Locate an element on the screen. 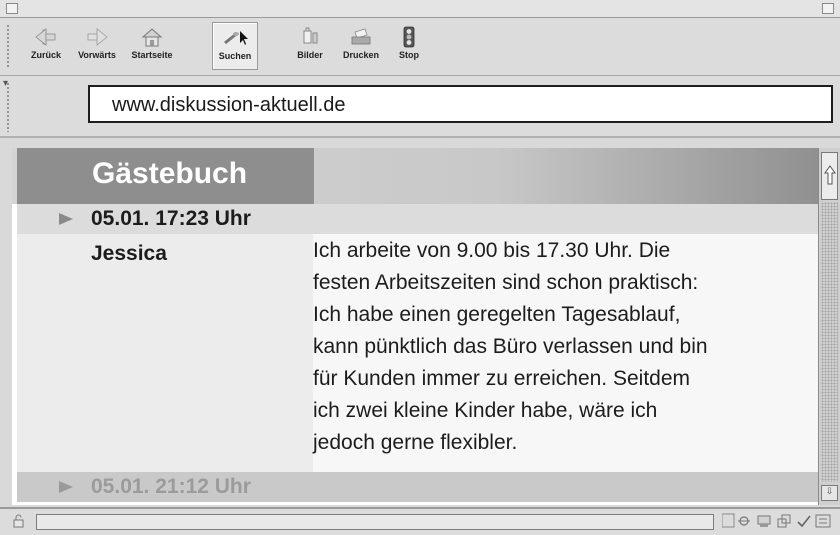  forward-button: Vorwärts is located at coordinates (97, 46).